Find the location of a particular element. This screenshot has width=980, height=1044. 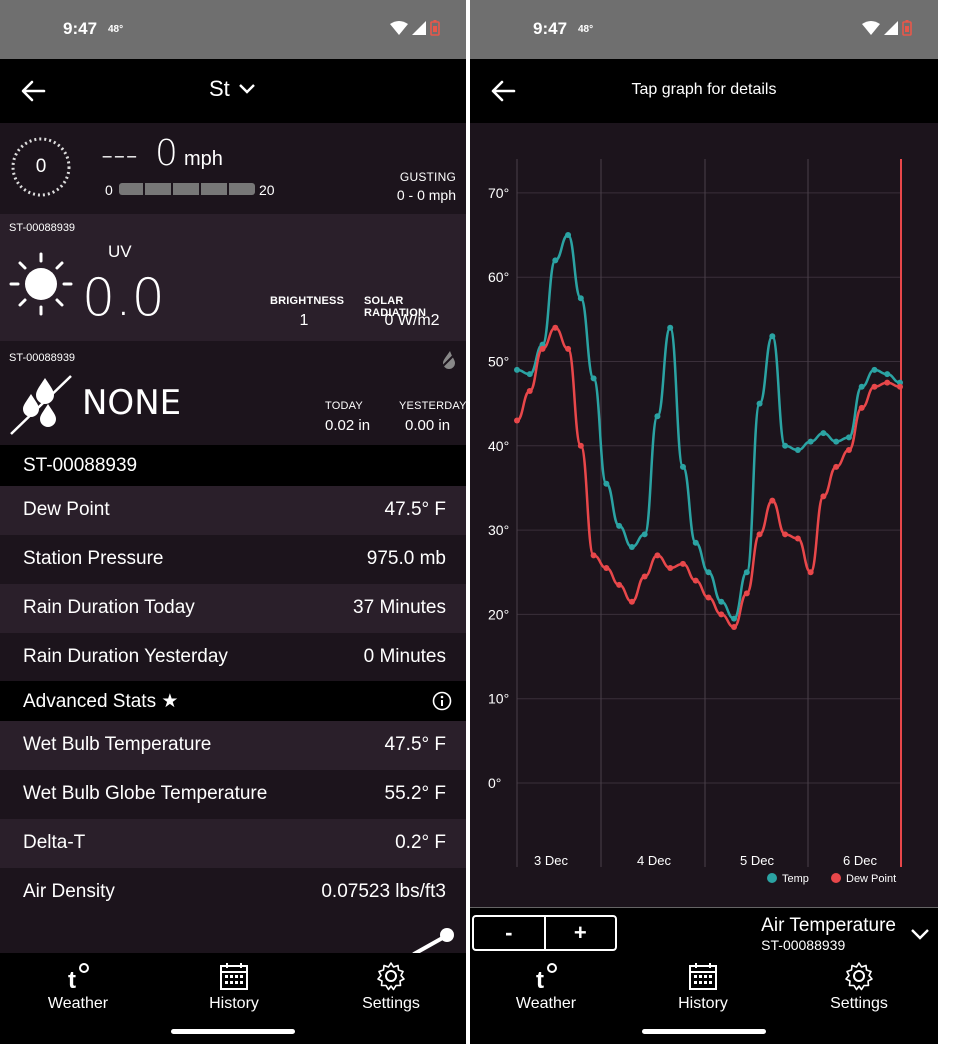

legend-swatch is located at coordinates (772, 878).